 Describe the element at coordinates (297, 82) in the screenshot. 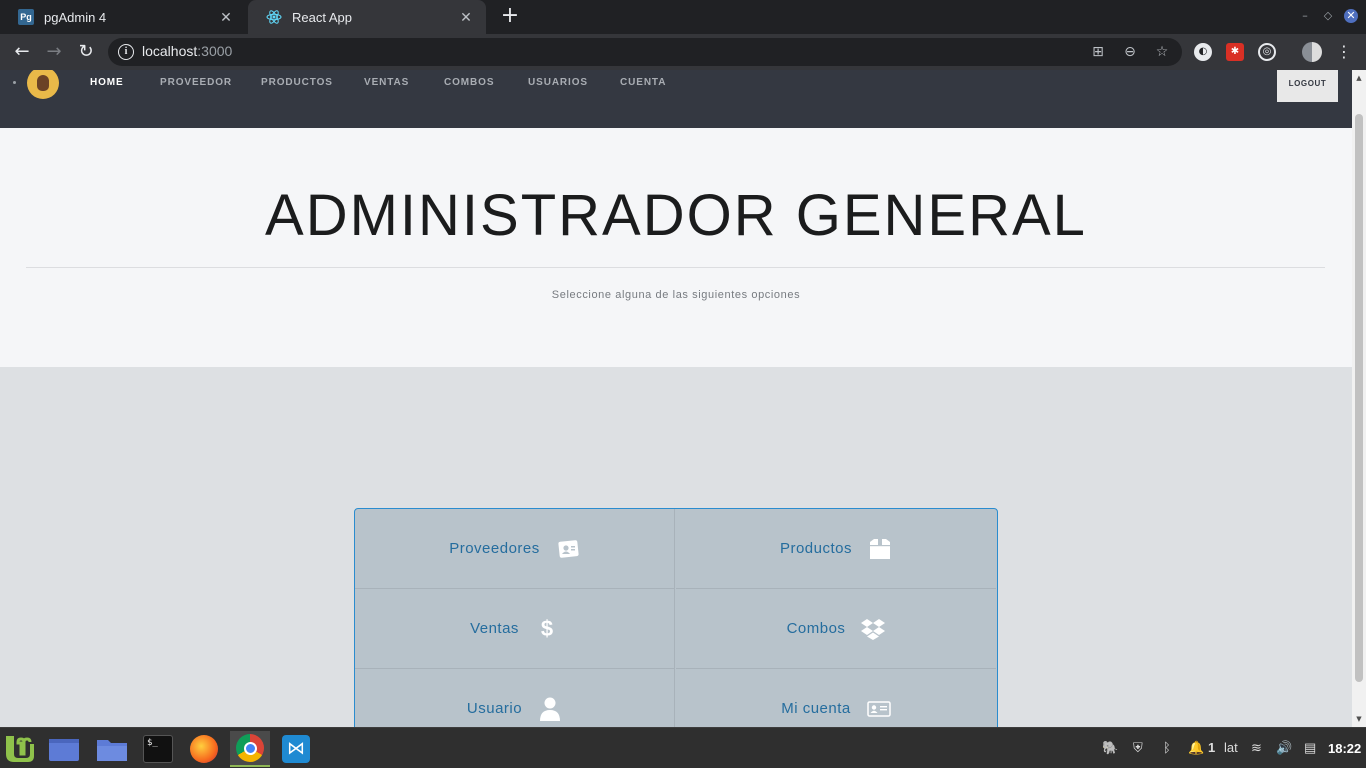

I see `nav-productos: PRODUCTOS` at that location.